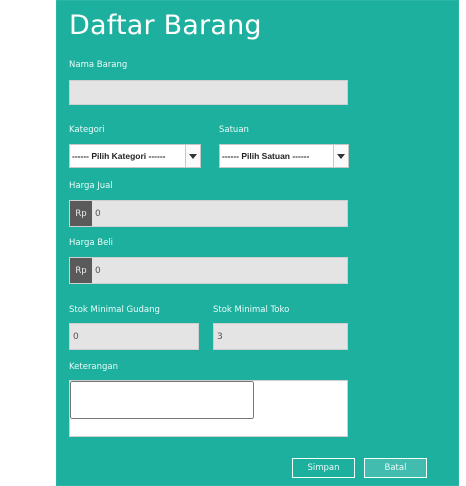 The height and width of the screenshot is (486, 466). What do you see at coordinates (98, 65) in the screenshot?
I see `nama-barang-label: Nama Barang` at bounding box center [98, 65].